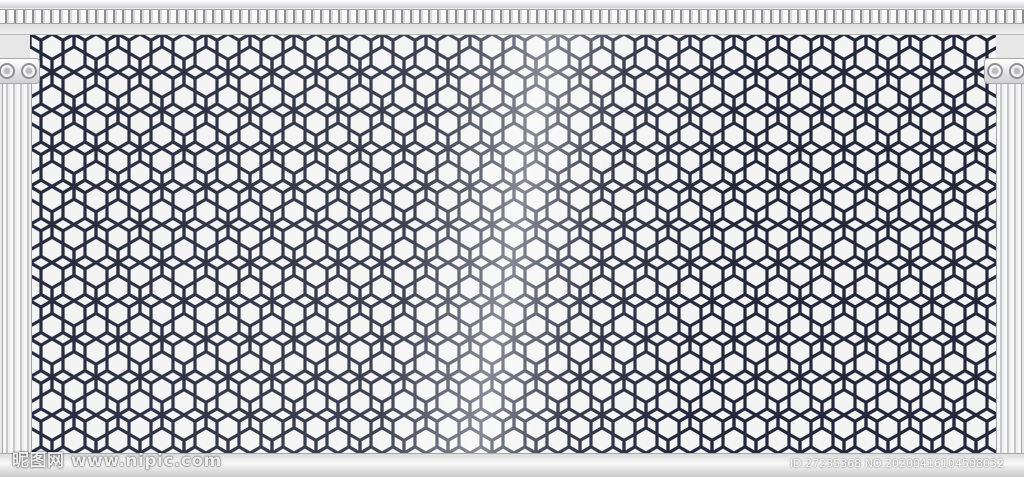  What do you see at coordinates (1004, 71) in the screenshot?
I see `right-column-capital` at bounding box center [1004, 71].